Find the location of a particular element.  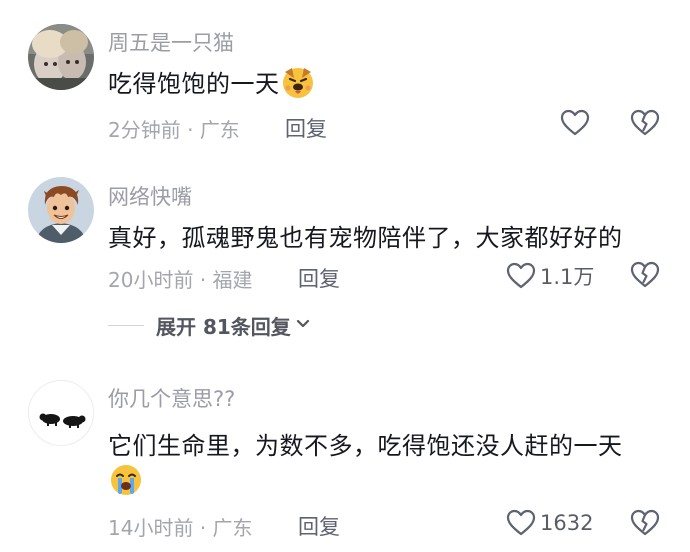

like-button is located at coordinates (575, 123).